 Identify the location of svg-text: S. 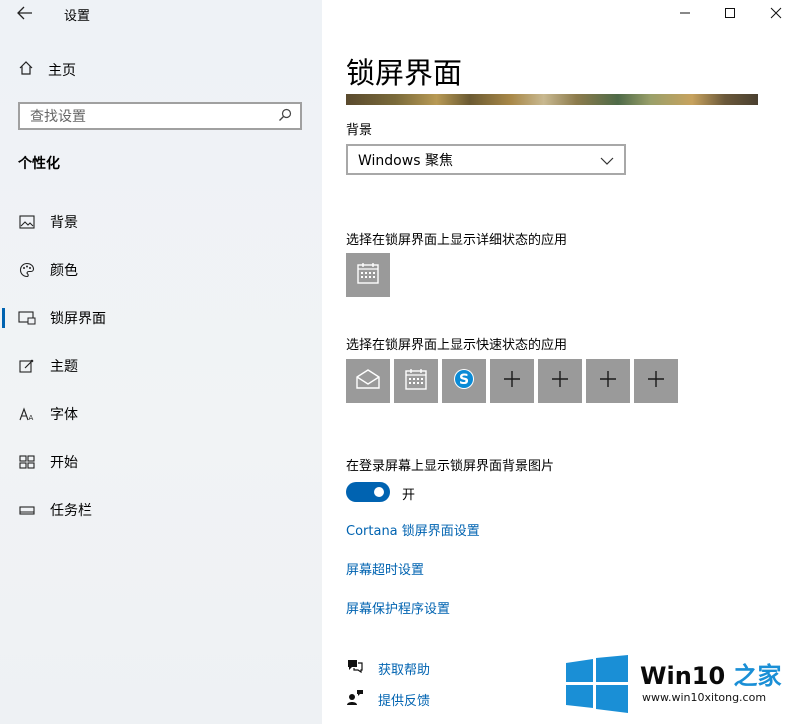
(464, 380).